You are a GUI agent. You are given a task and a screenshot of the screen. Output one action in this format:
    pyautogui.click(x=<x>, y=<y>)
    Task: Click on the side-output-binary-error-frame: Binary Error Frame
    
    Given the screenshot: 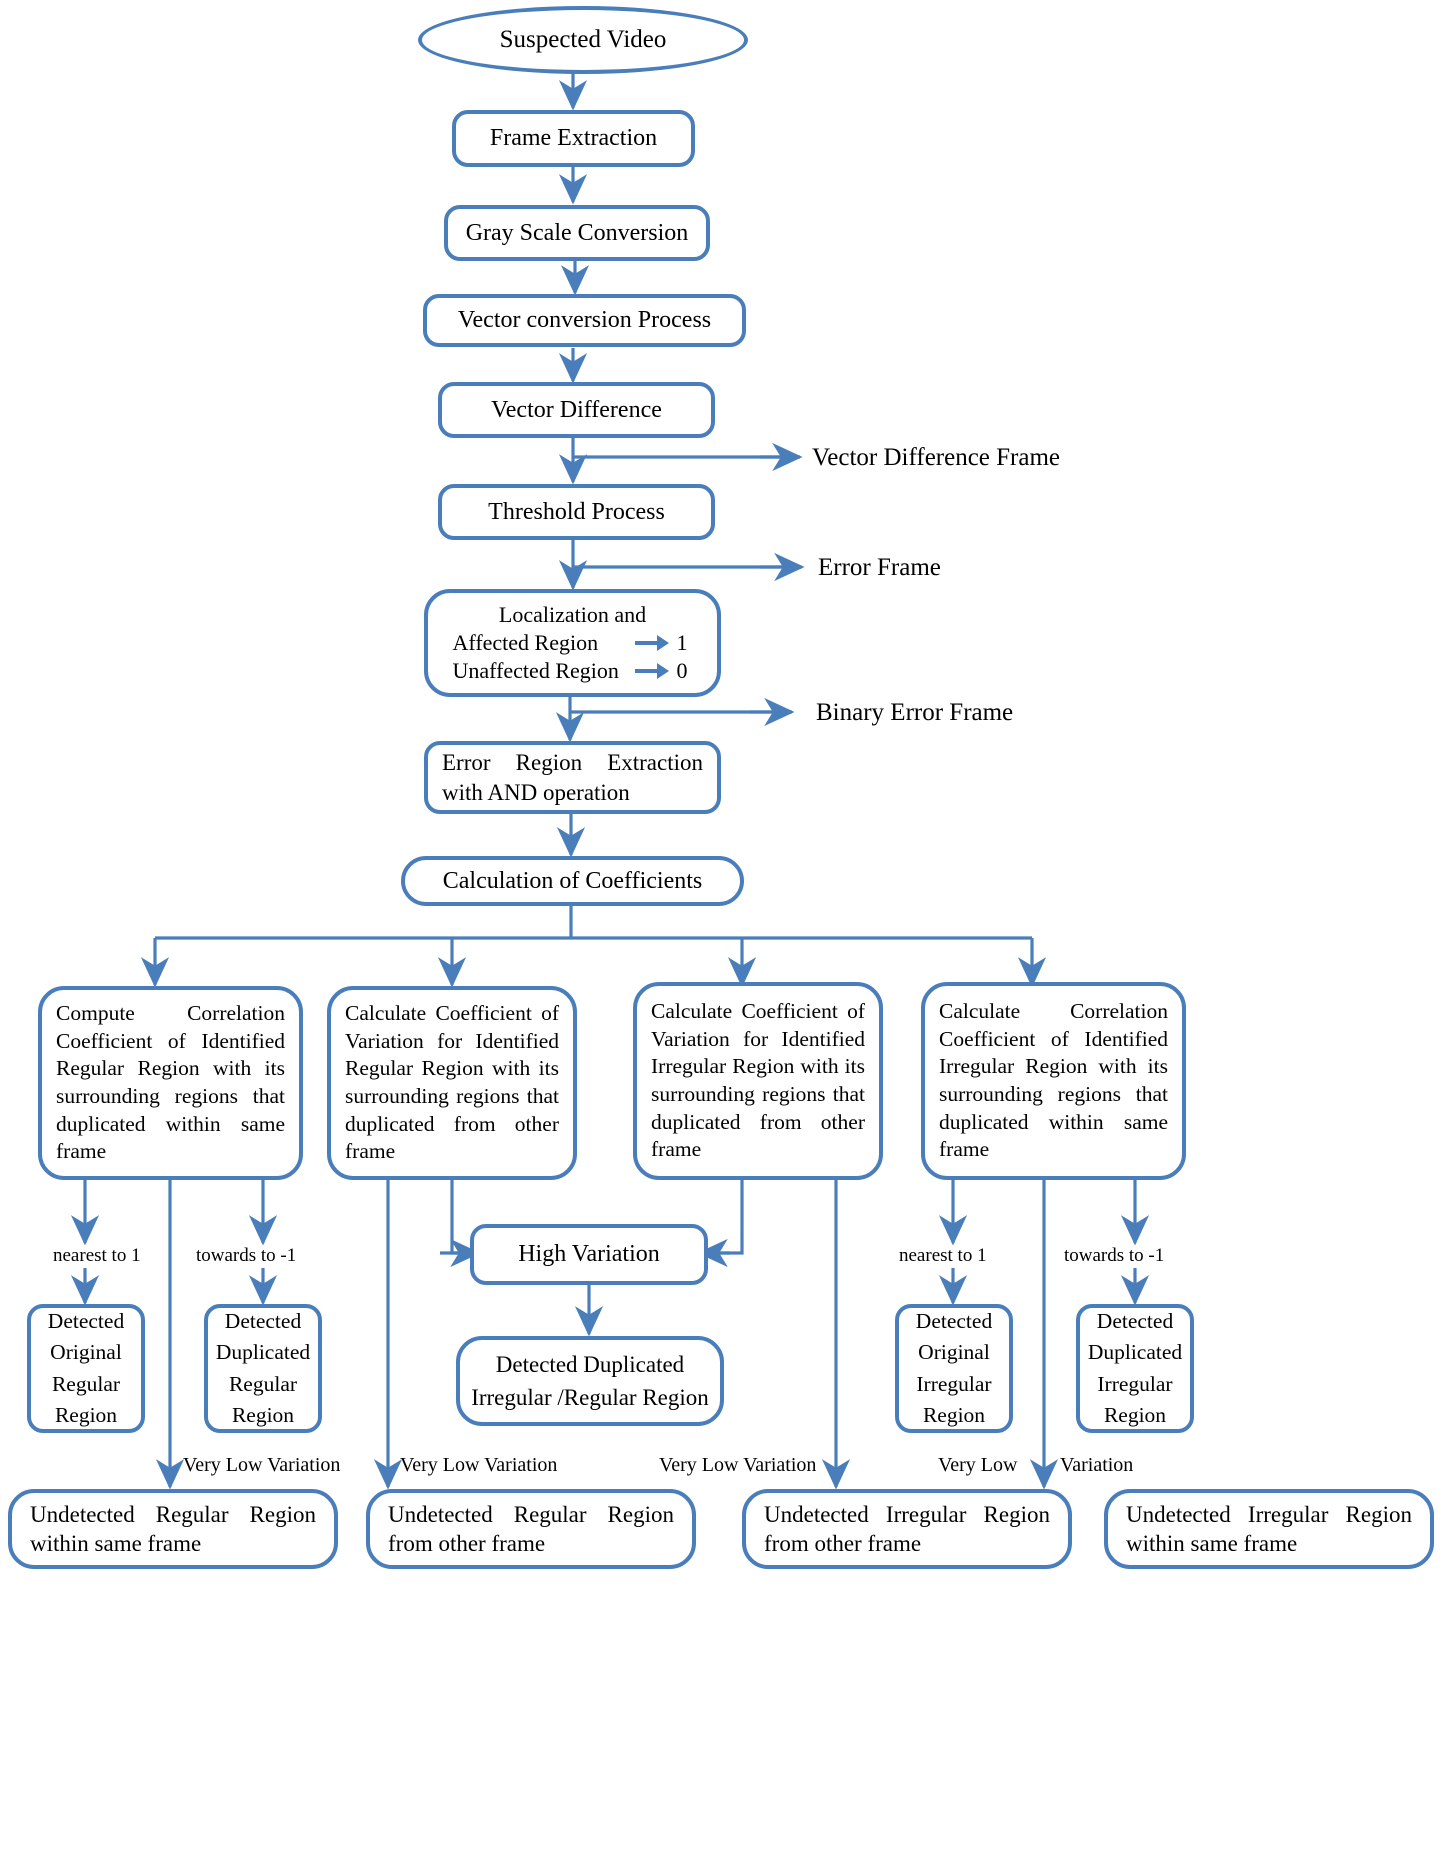 What is the action you would take?
    pyautogui.click(x=914, y=713)
    